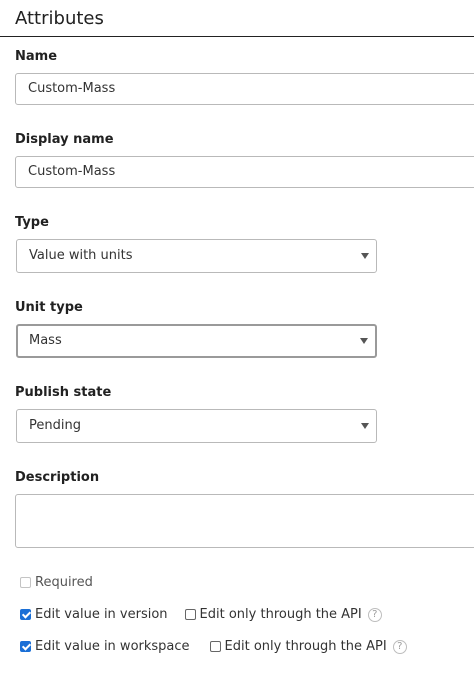 This screenshot has width=474, height=694. I want to click on type-select: Value with units, so click(196, 256).